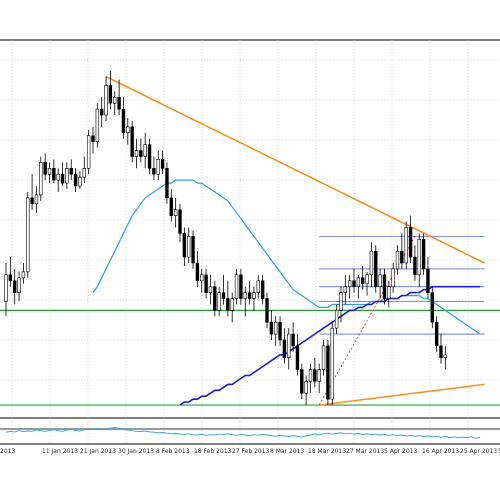 The width and height of the screenshot is (500, 504). What do you see at coordinates (7, 451) in the screenshot?
I see `x-tick-label: 2013` at bounding box center [7, 451].